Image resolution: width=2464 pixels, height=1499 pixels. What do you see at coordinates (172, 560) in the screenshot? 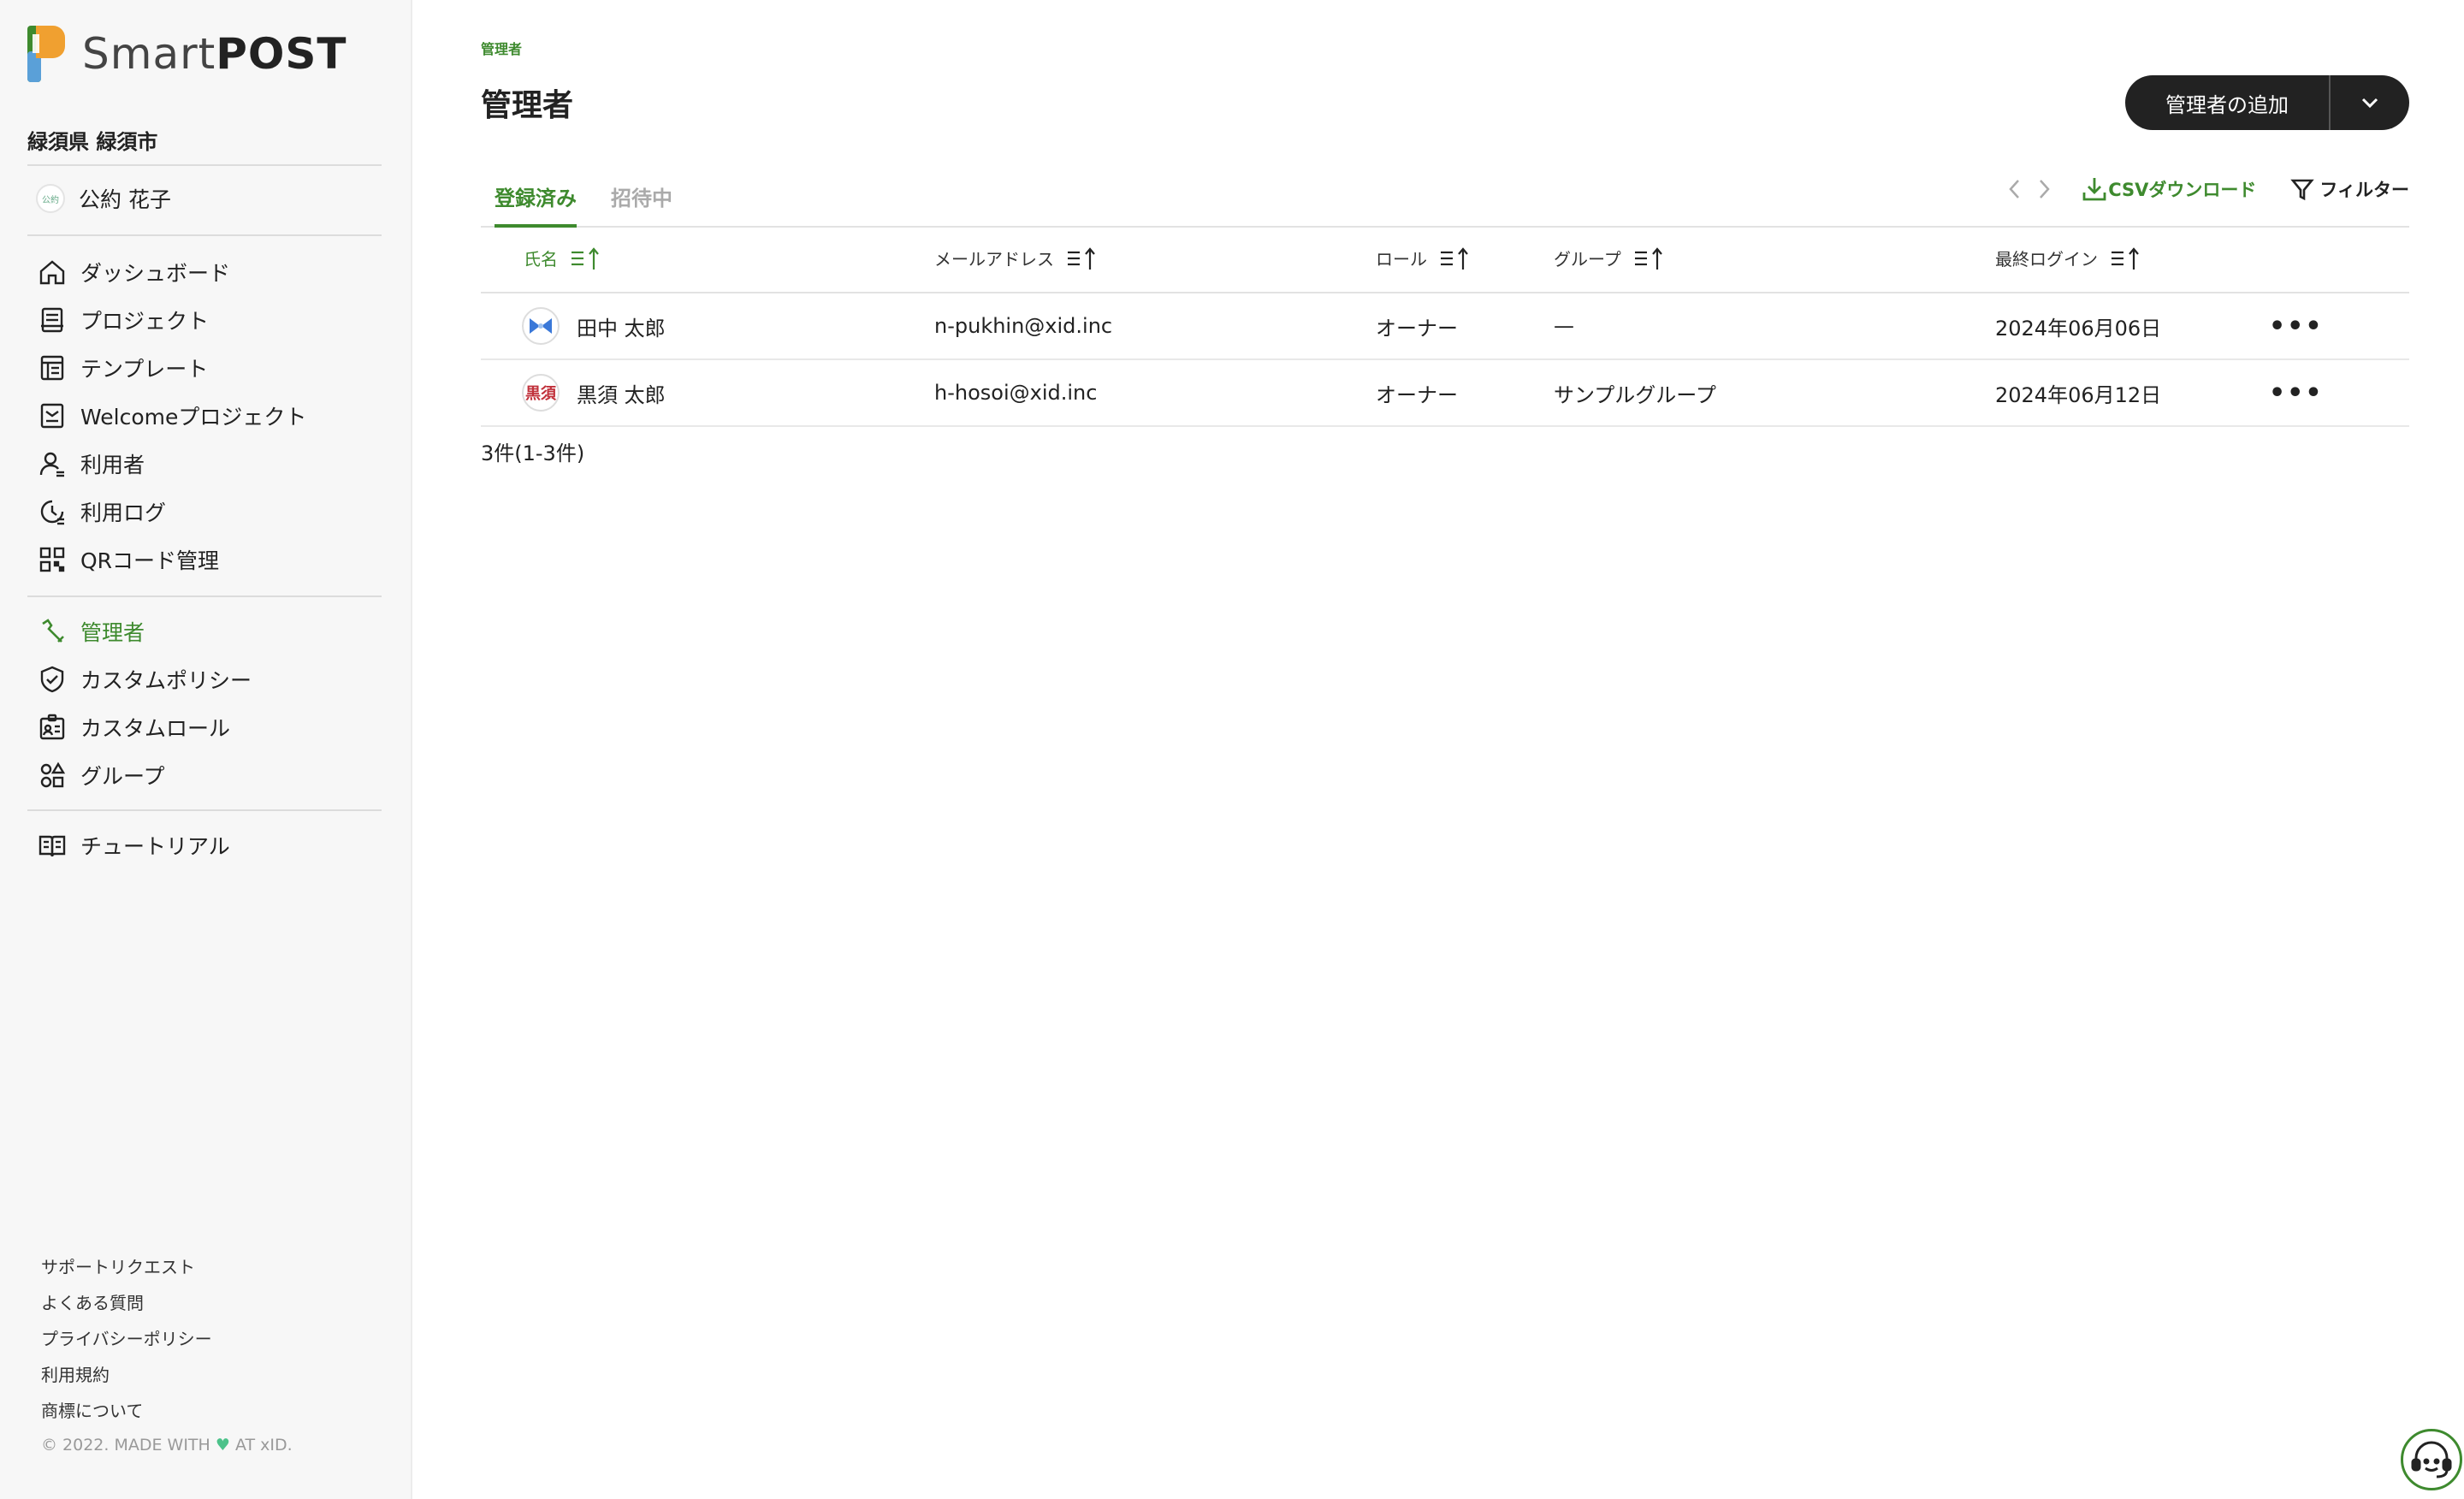
I see `sidebar-item-qr-code: QRコード管理` at bounding box center [172, 560].